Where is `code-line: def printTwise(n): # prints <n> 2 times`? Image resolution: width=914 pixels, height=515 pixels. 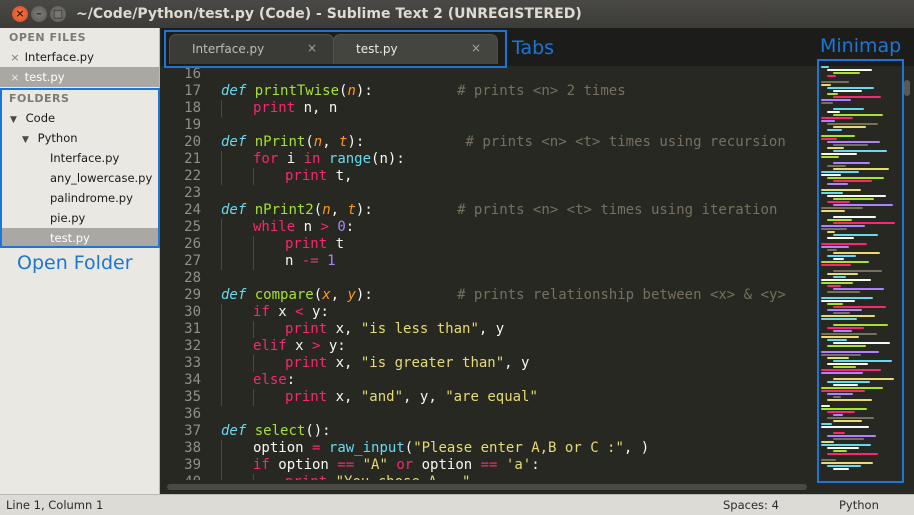 code-line: def printTwise(n): # prints <n> 2 times is located at coordinates (503, 91).